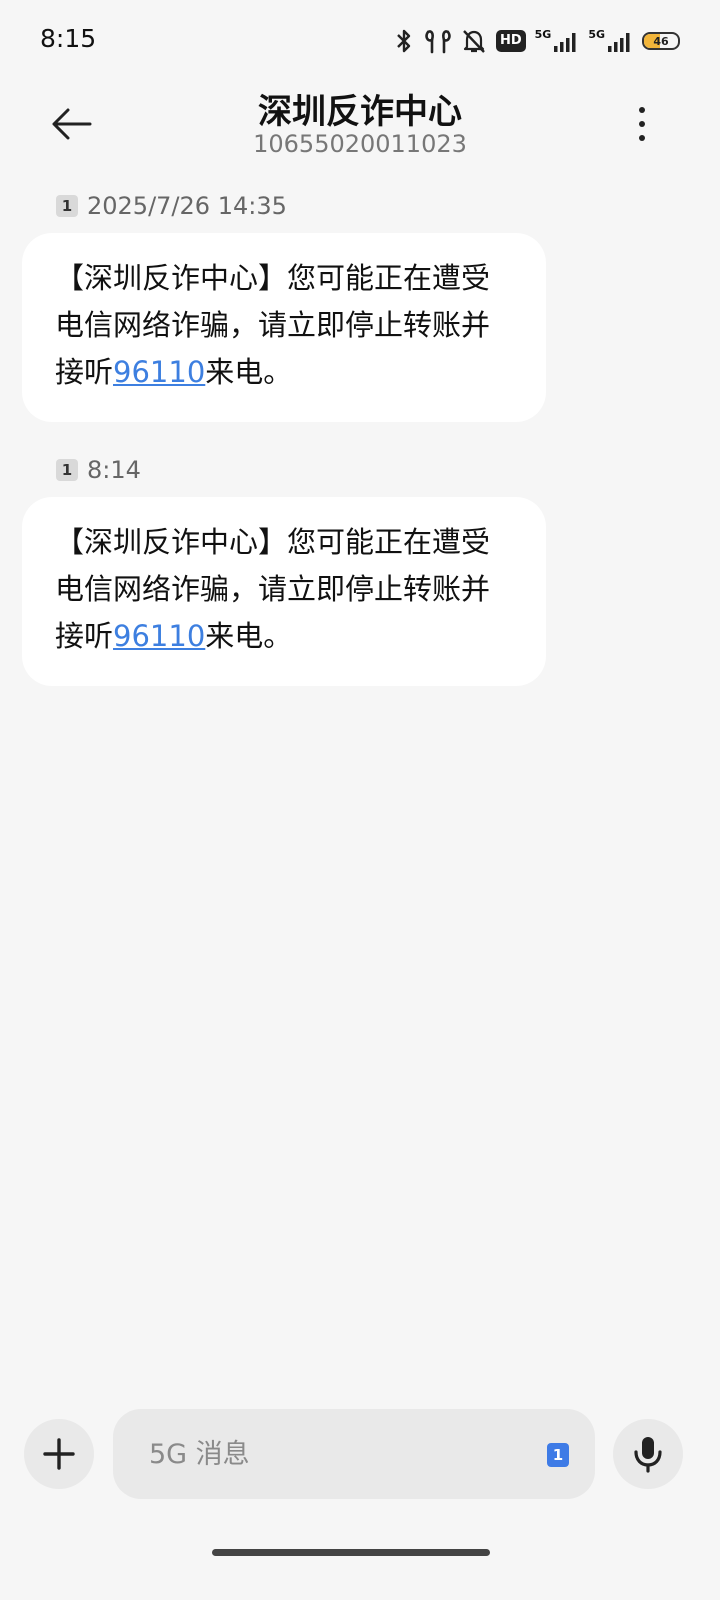 This screenshot has height=1600, width=720. I want to click on conversation-header: 深圳反诈中心 10655020011023, so click(360, 129).